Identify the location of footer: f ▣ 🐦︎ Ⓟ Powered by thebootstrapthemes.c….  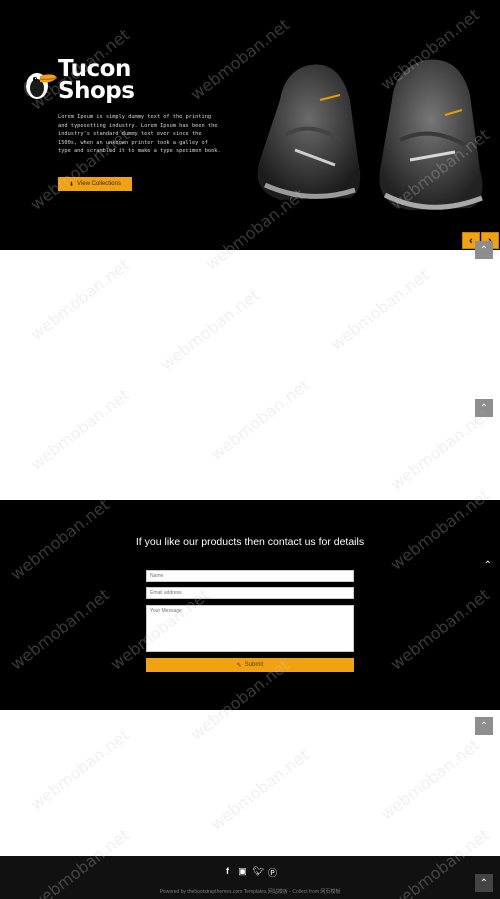
(250, 877).